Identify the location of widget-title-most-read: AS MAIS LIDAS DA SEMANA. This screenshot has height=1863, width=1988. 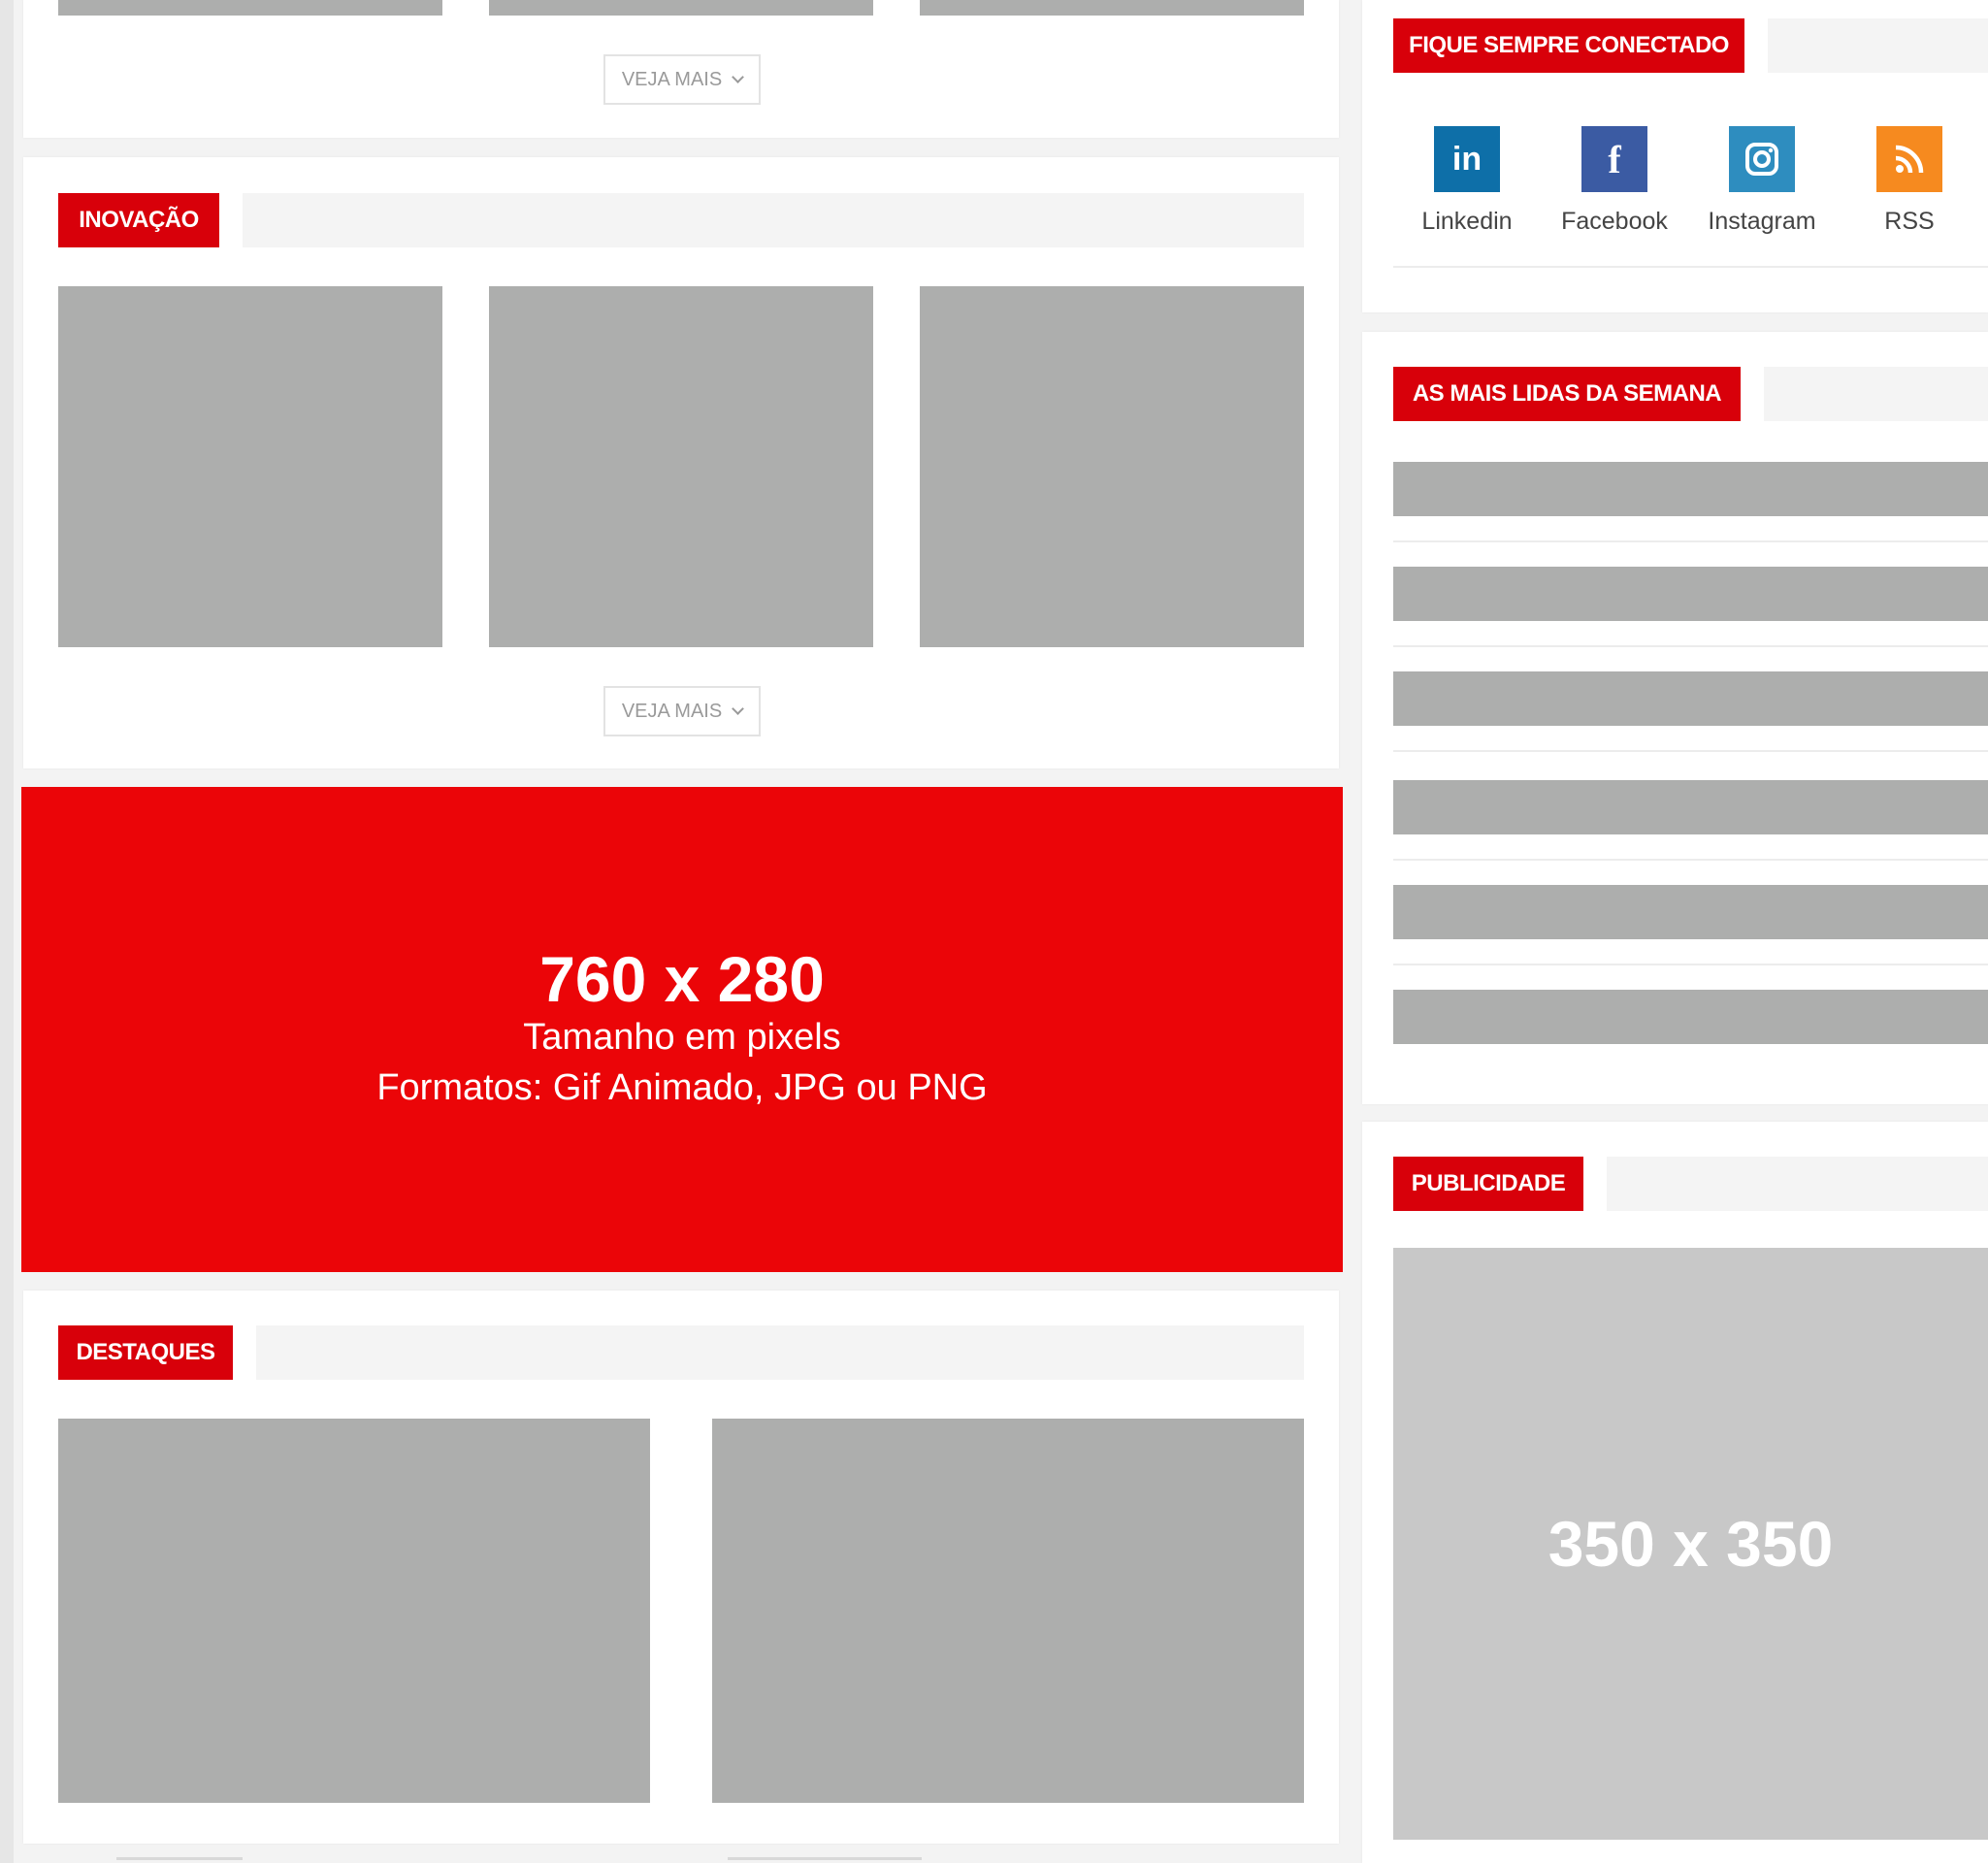
(1567, 394).